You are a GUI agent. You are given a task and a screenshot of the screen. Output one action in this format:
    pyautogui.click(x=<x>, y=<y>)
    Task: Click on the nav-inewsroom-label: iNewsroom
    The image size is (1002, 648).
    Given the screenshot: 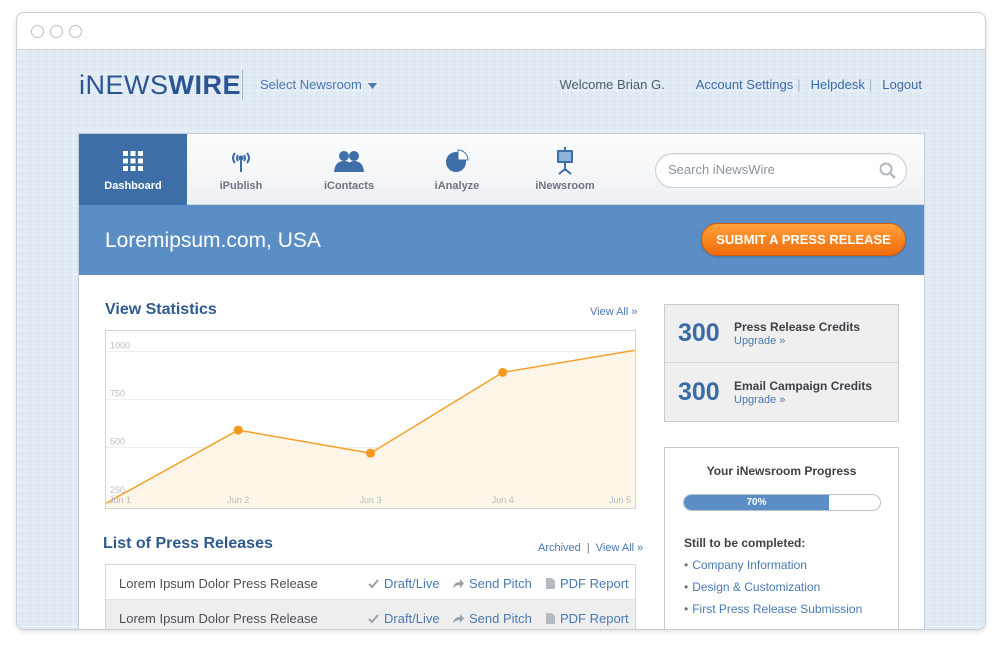 What is the action you would take?
    pyautogui.click(x=565, y=186)
    